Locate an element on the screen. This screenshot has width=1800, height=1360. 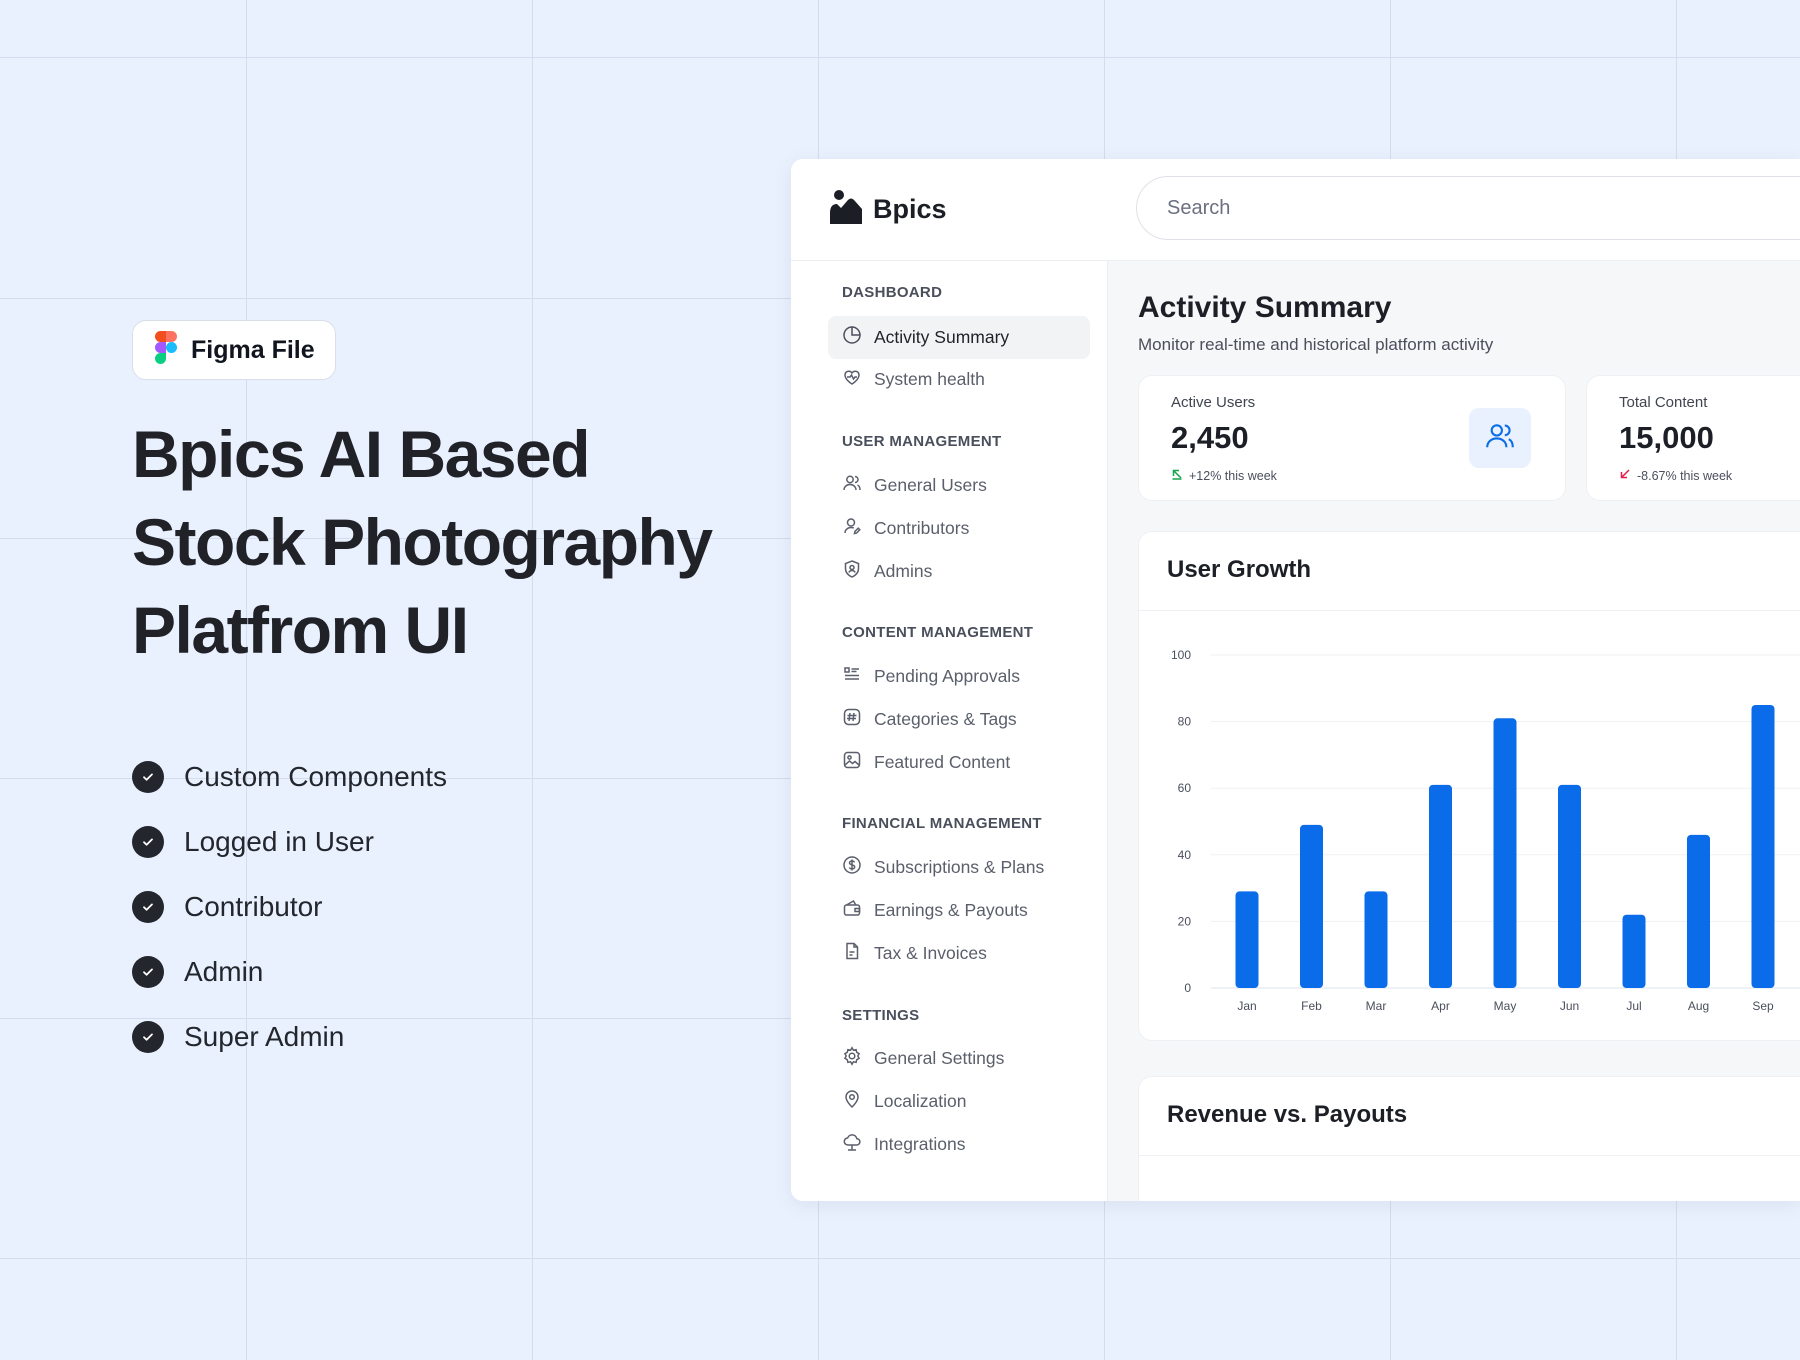
search-input is located at coordinates (1467, 208).